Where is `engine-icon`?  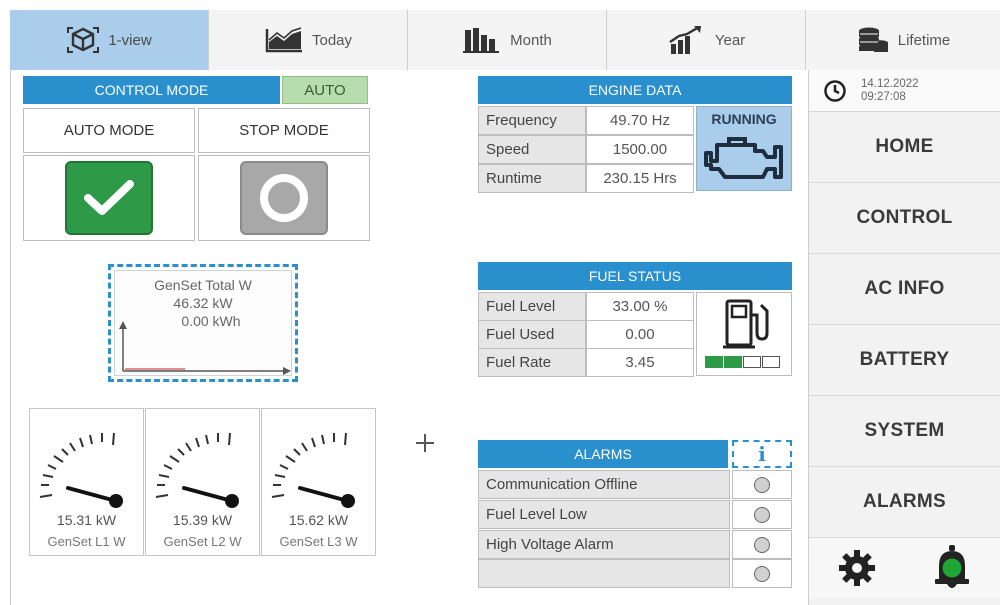
engine-icon is located at coordinates (743, 158).